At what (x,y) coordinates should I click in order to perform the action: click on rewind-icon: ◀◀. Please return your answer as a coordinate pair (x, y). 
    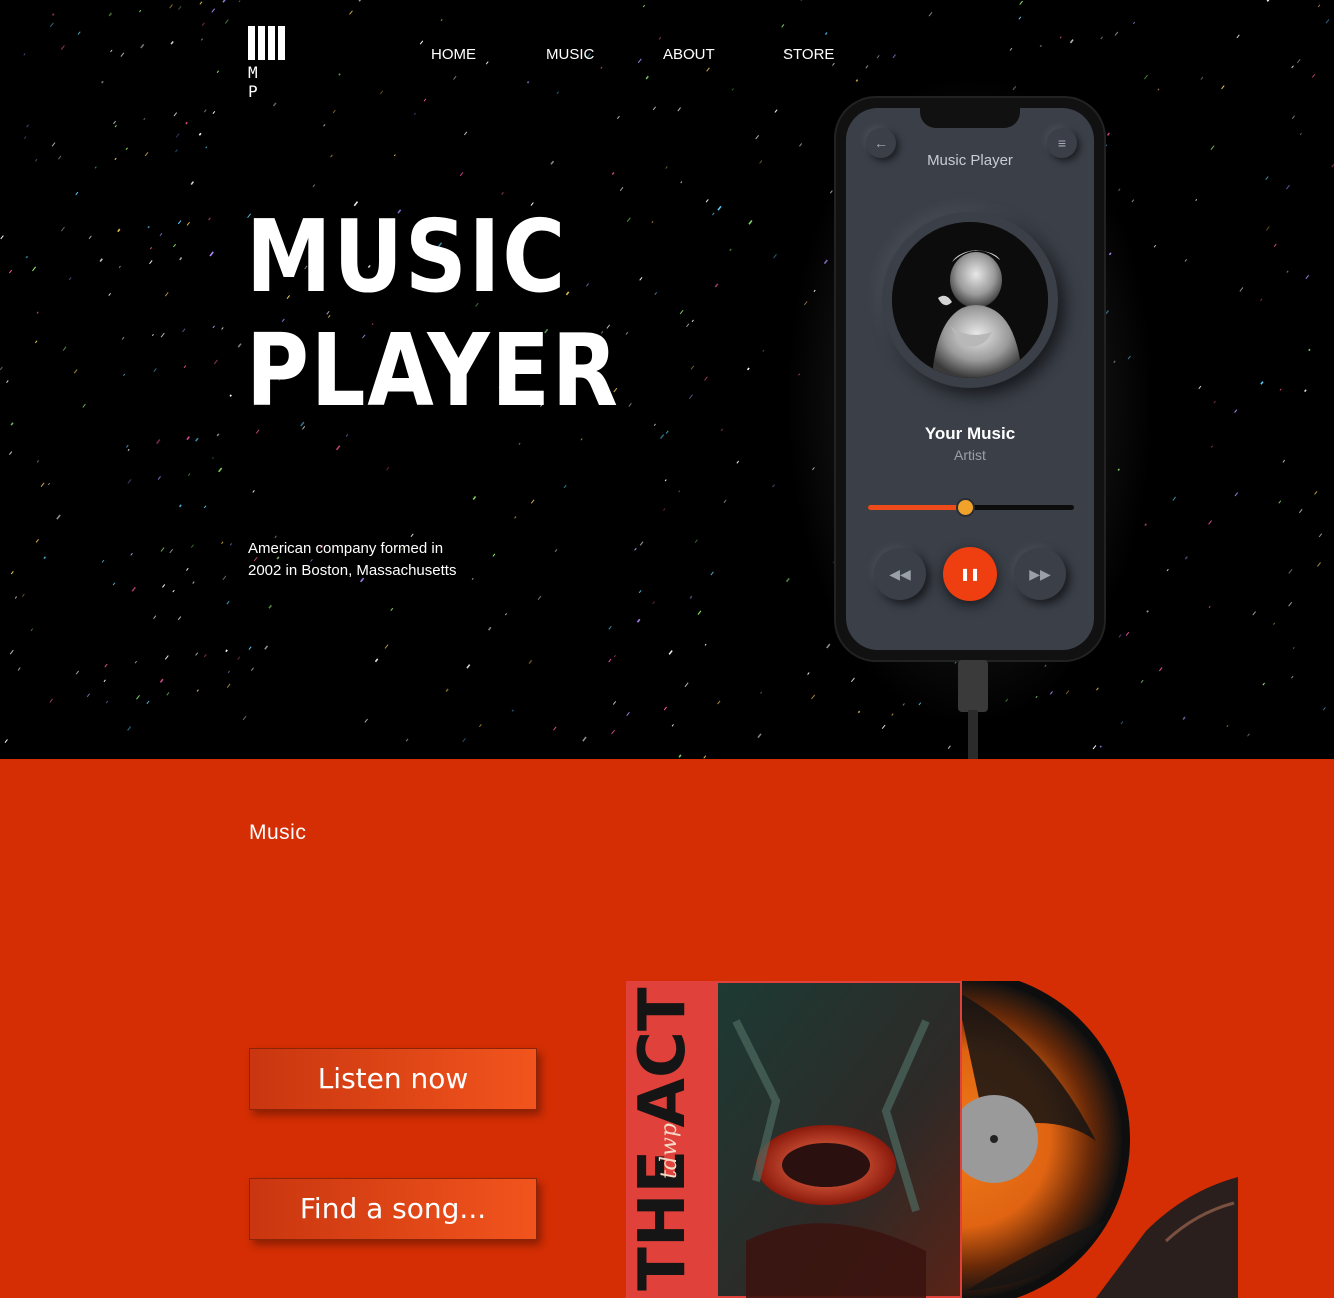
    Looking at the image, I should click on (900, 574).